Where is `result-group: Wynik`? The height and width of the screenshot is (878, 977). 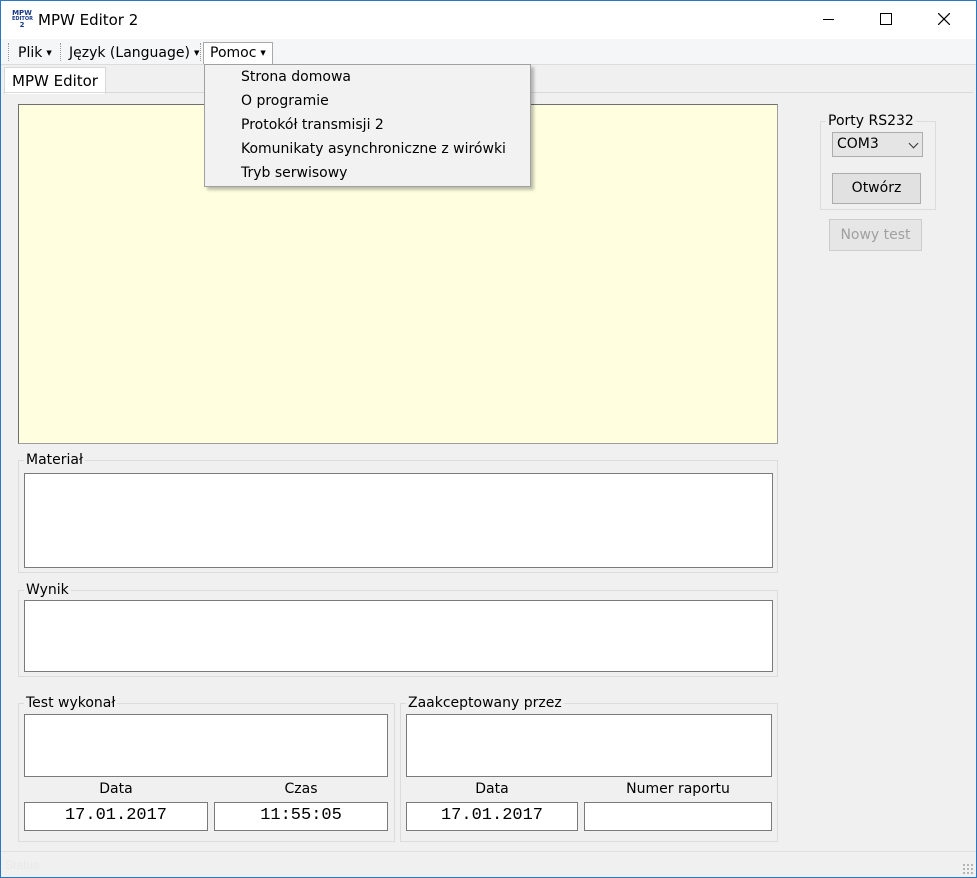
result-group: Wynik is located at coordinates (398, 629).